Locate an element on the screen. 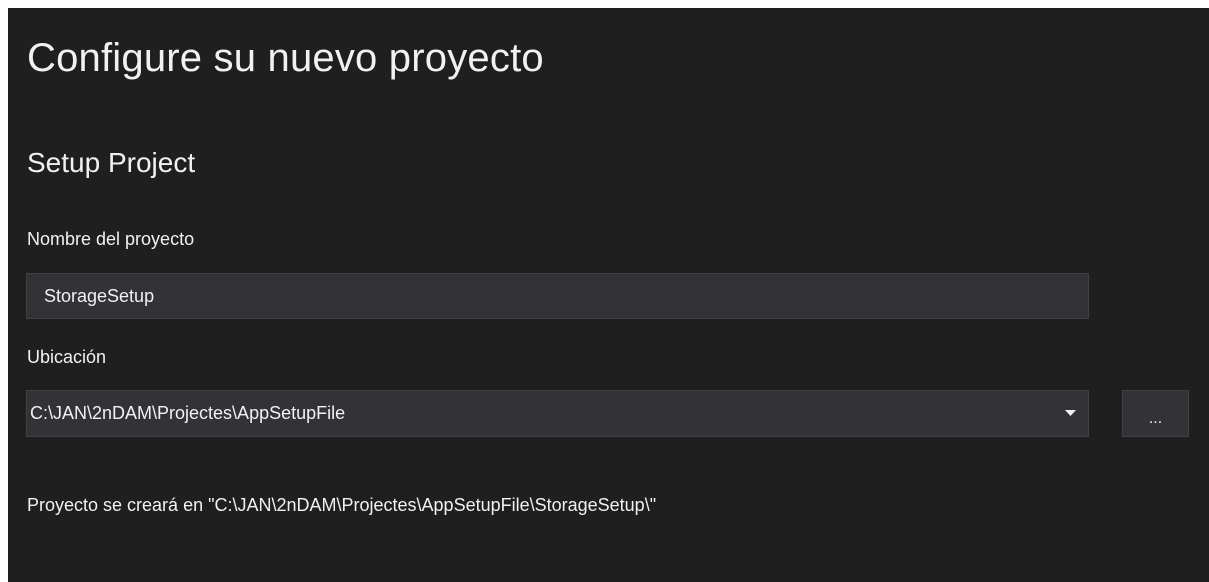 Image resolution: width=1209 pixels, height=582 pixels. project-name-label: Nombre del proyecto is located at coordinates (111, 239).